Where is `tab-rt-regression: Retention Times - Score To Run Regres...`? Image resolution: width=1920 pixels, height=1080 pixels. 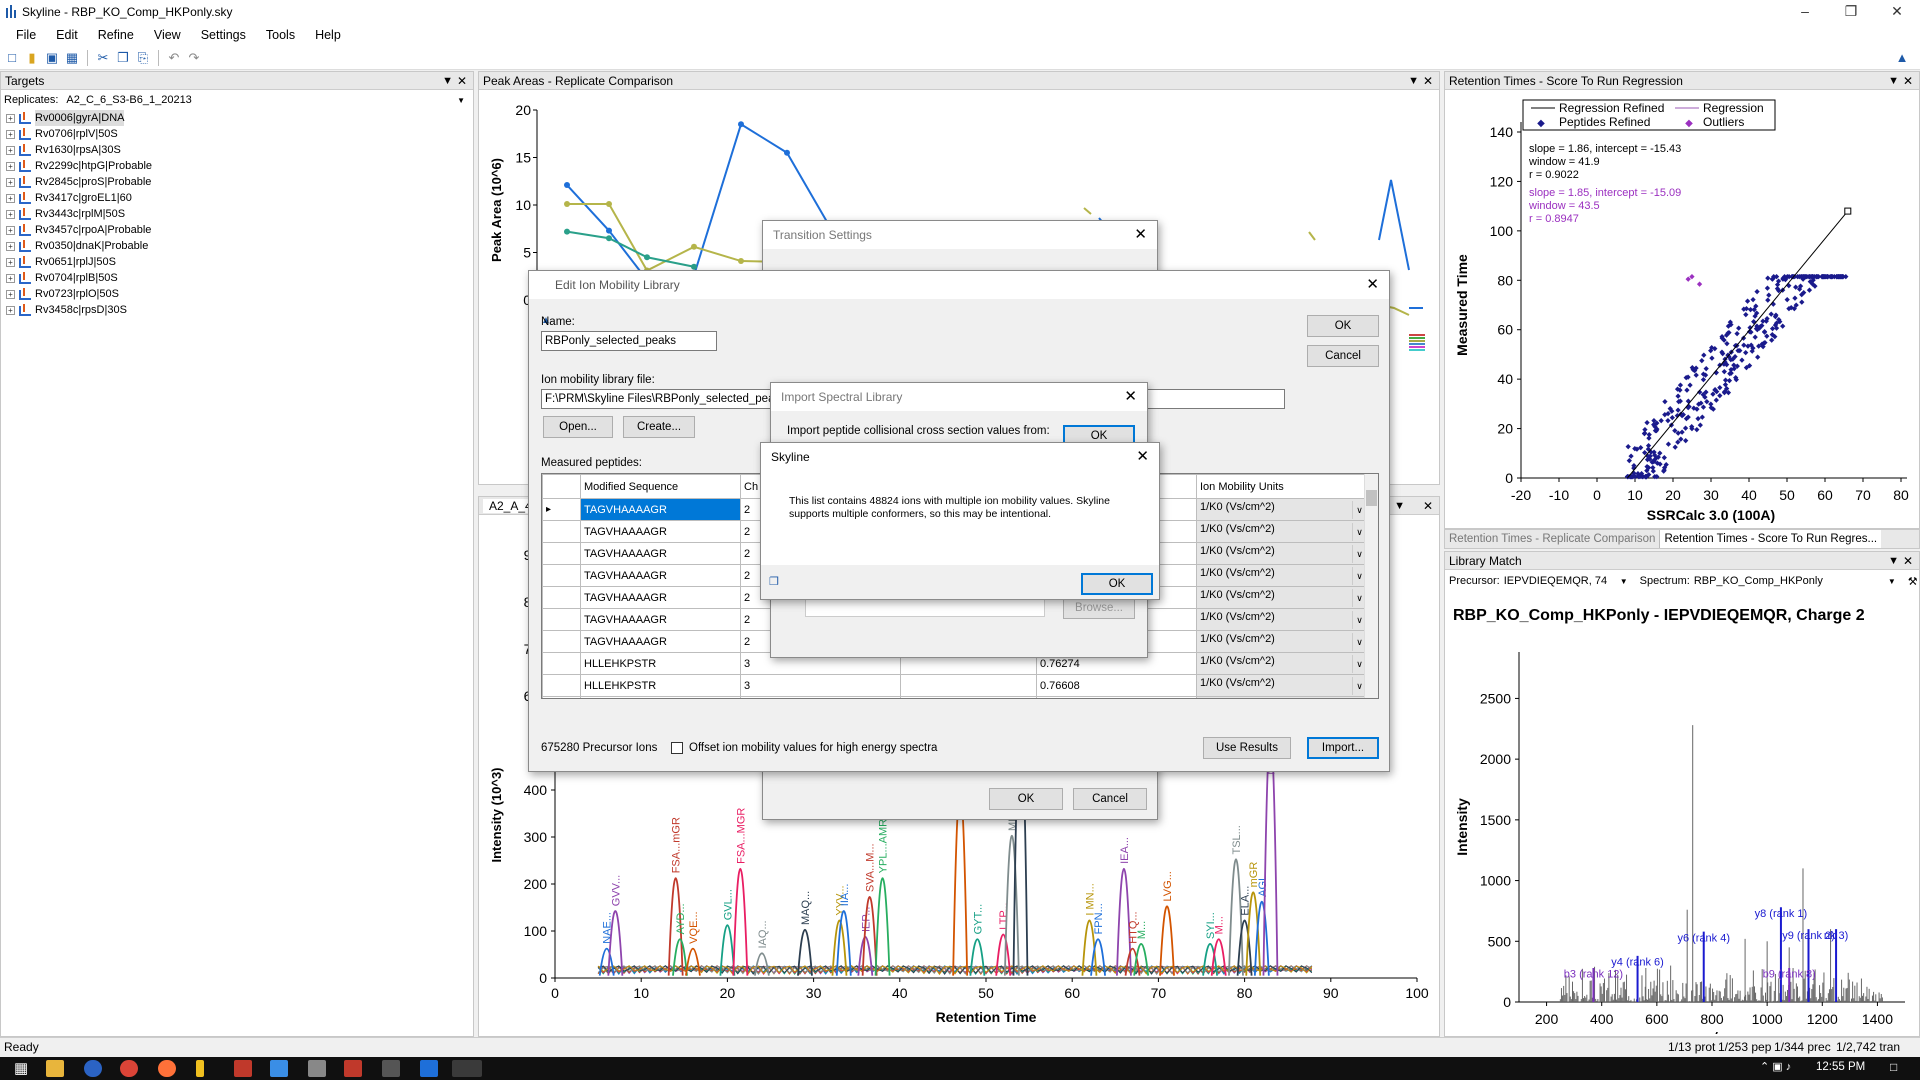 tab-rt-regression: Retention Times - Score To Run Regres... is located at coordinates (1771, 539).